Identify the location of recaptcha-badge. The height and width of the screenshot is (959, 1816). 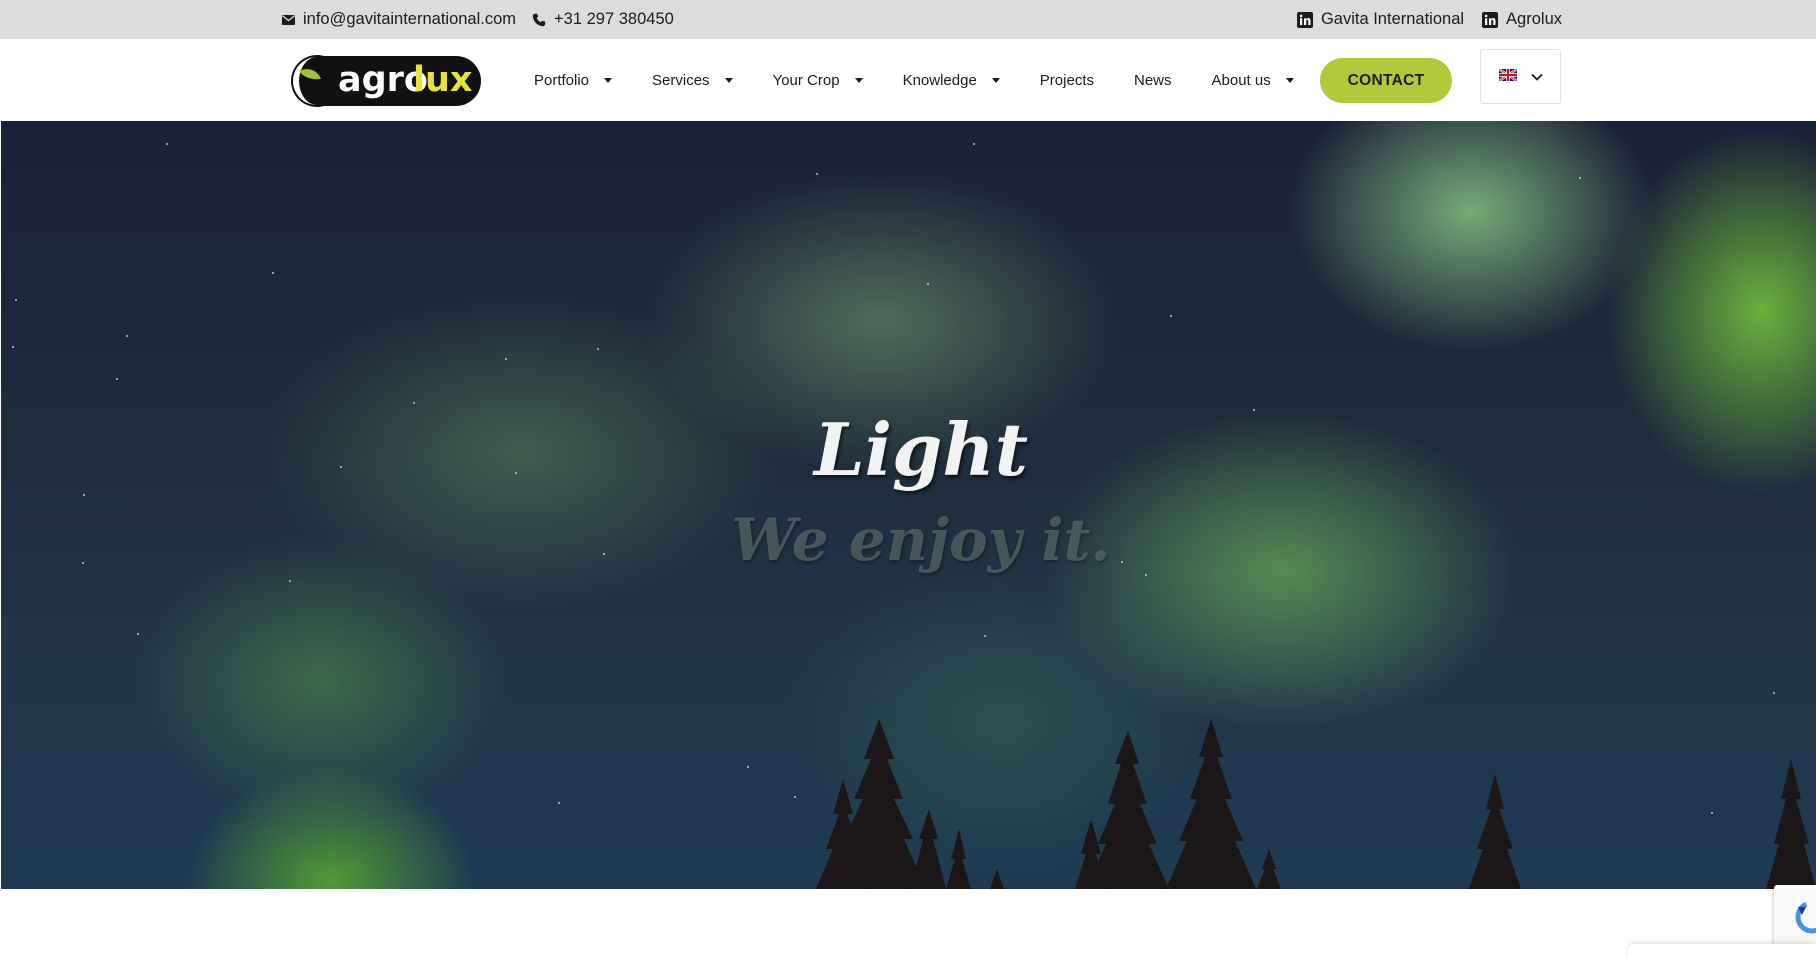
(1795, 917).